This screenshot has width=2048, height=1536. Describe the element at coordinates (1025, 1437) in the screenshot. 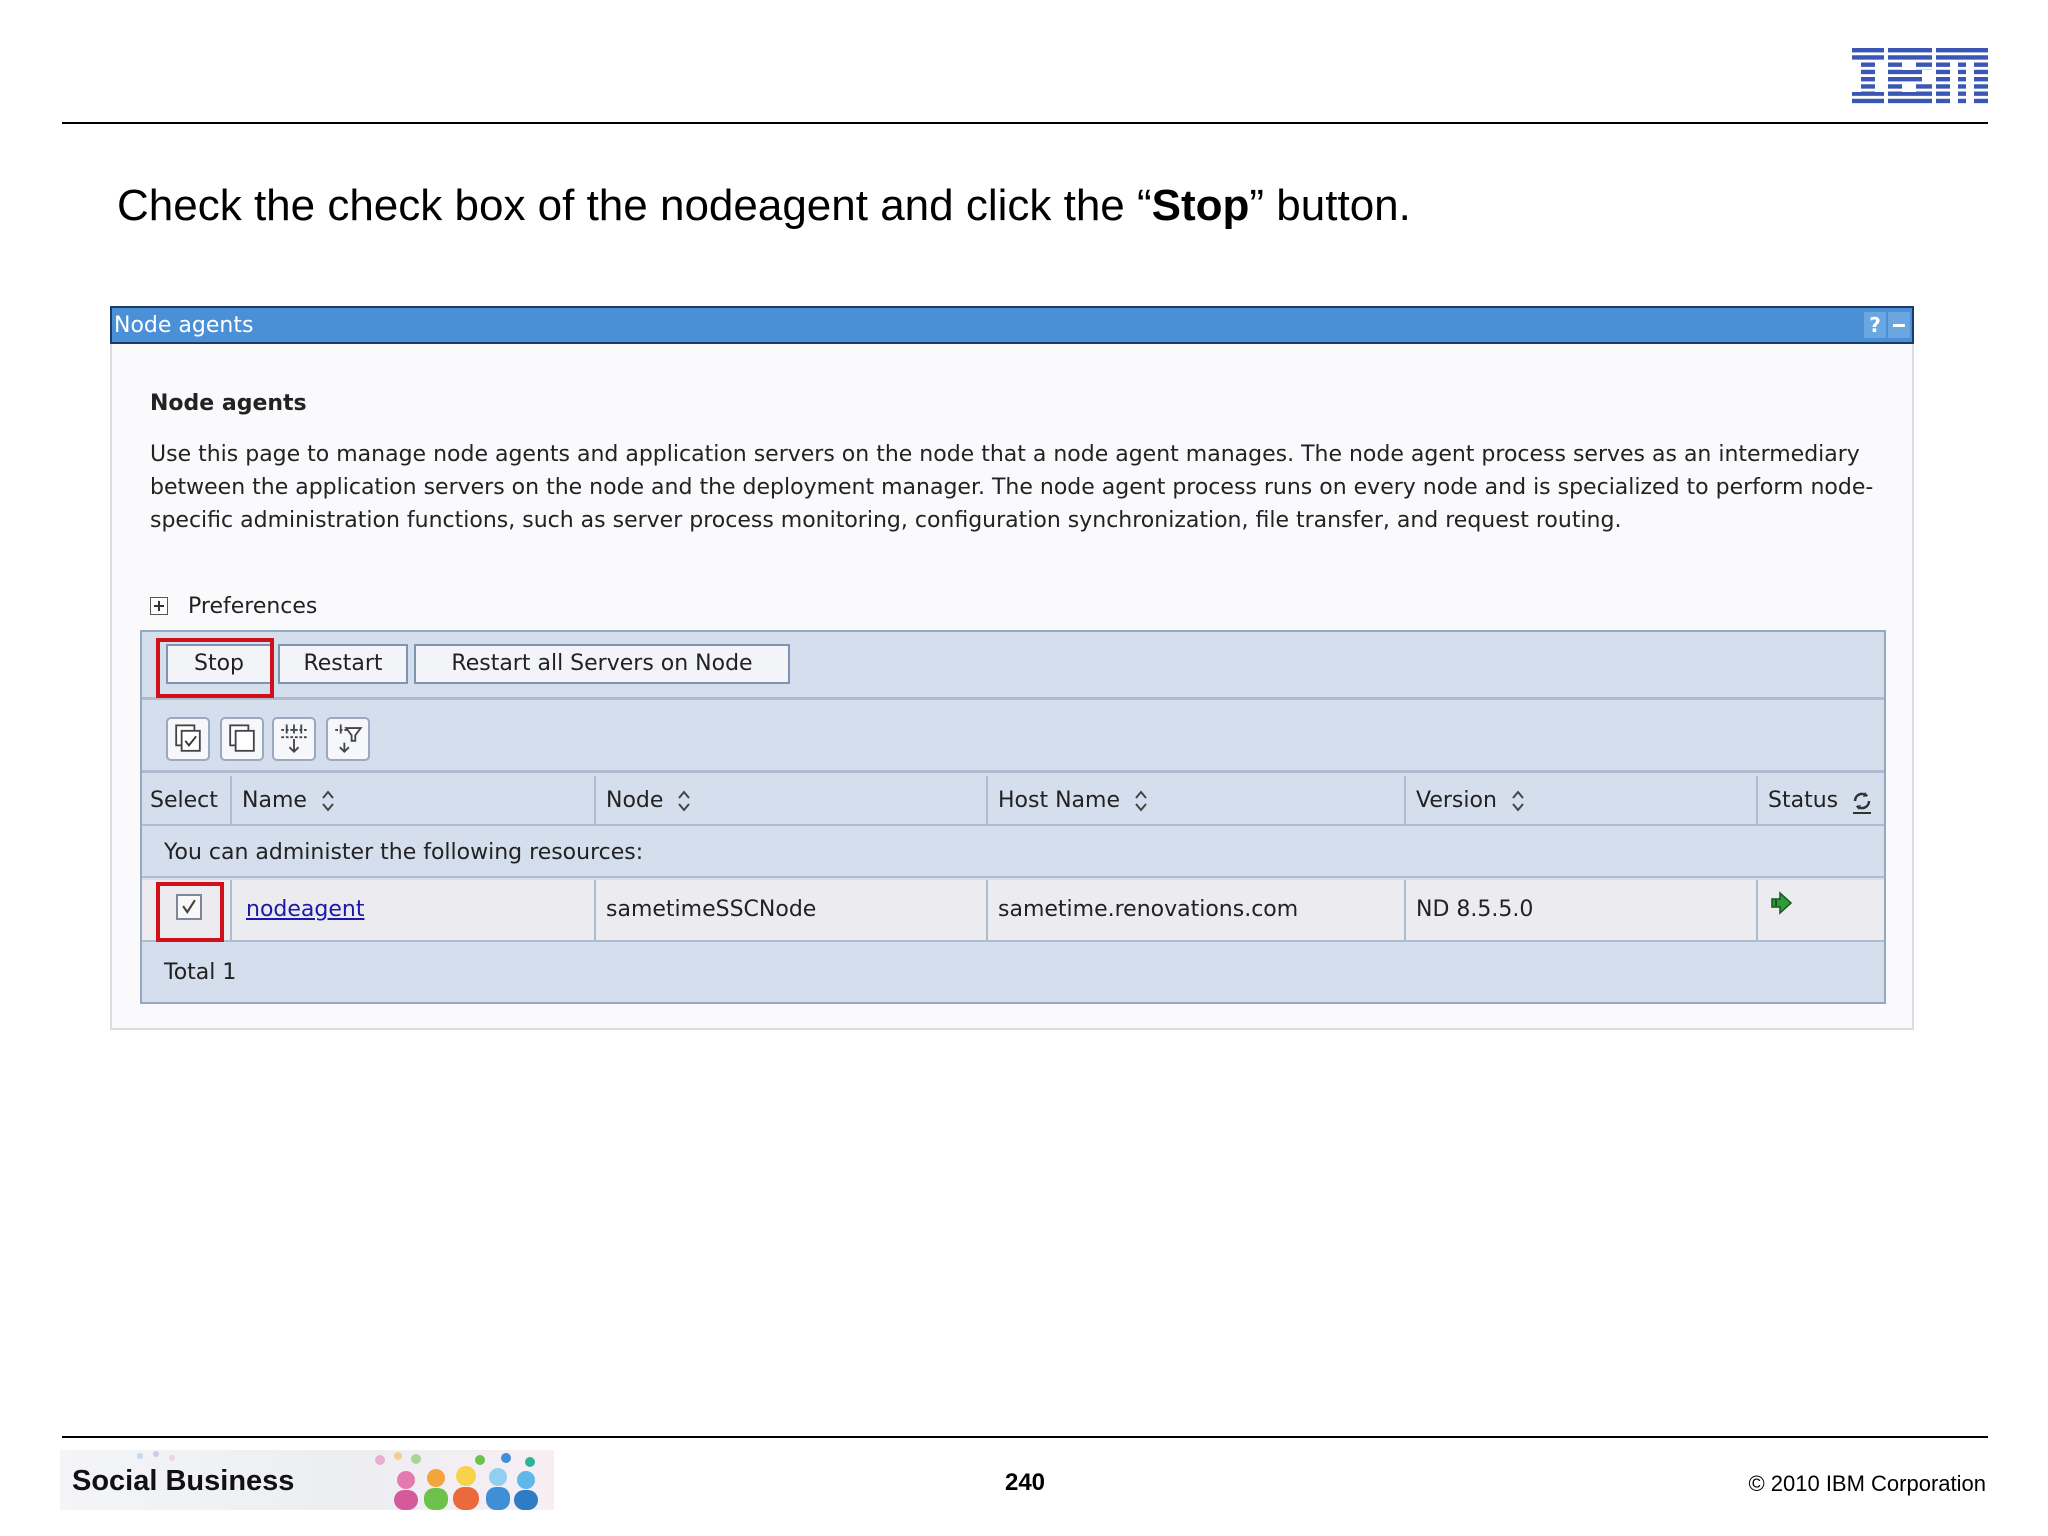

I see `footer-rule` at that location.